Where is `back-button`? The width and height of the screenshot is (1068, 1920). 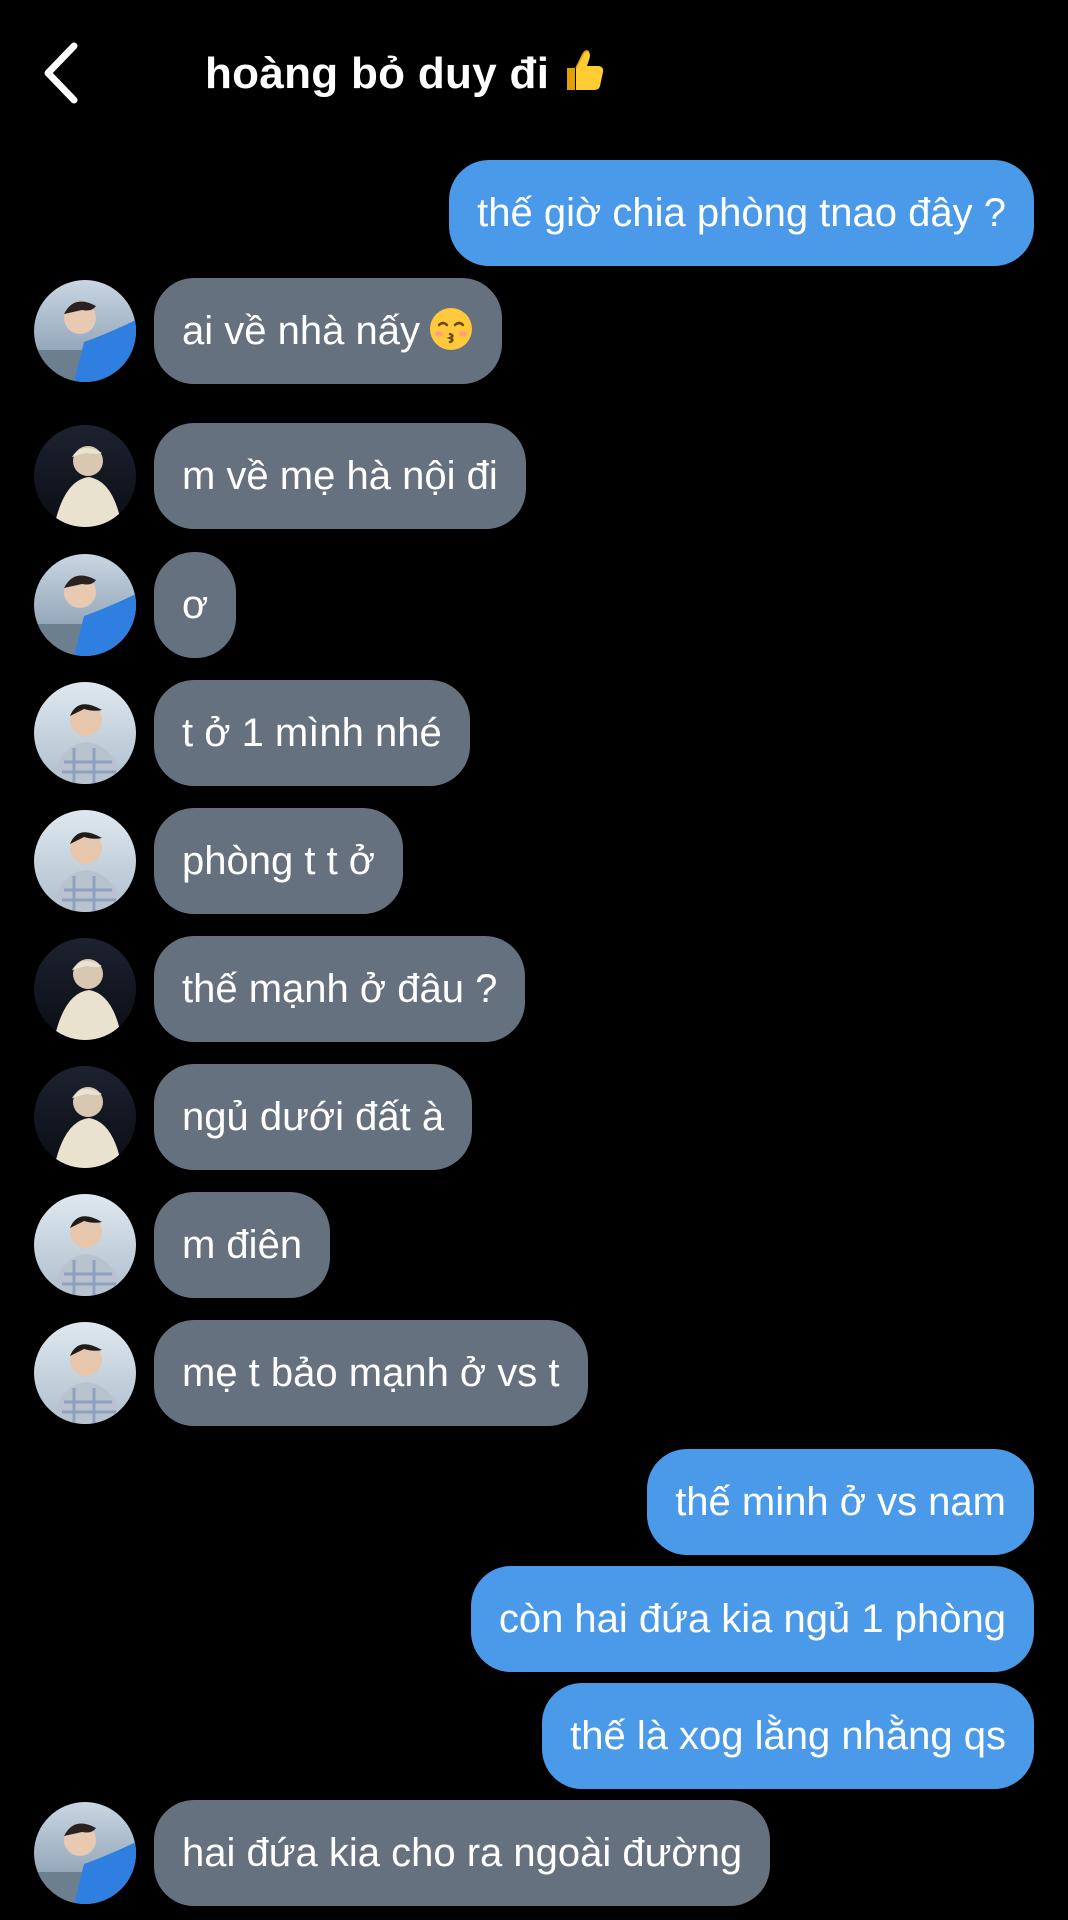
back-button is located at coordinates (65, 73).